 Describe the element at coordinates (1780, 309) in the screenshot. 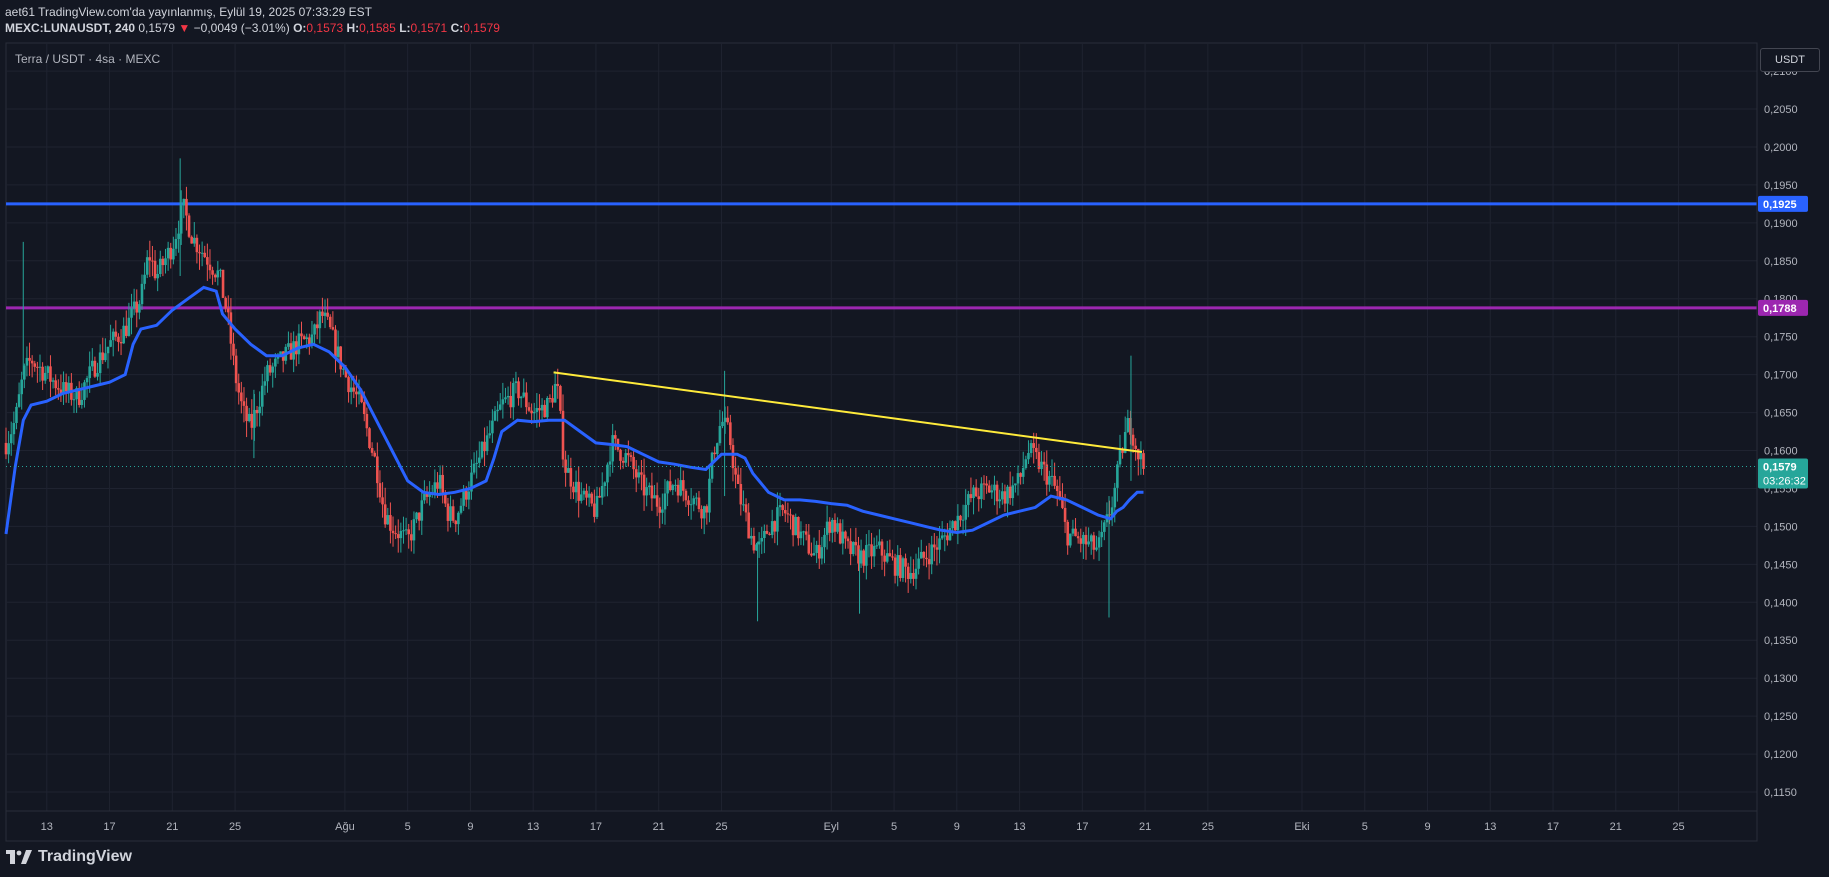

I see `horizontal-level-label: 0,1788` at that location.